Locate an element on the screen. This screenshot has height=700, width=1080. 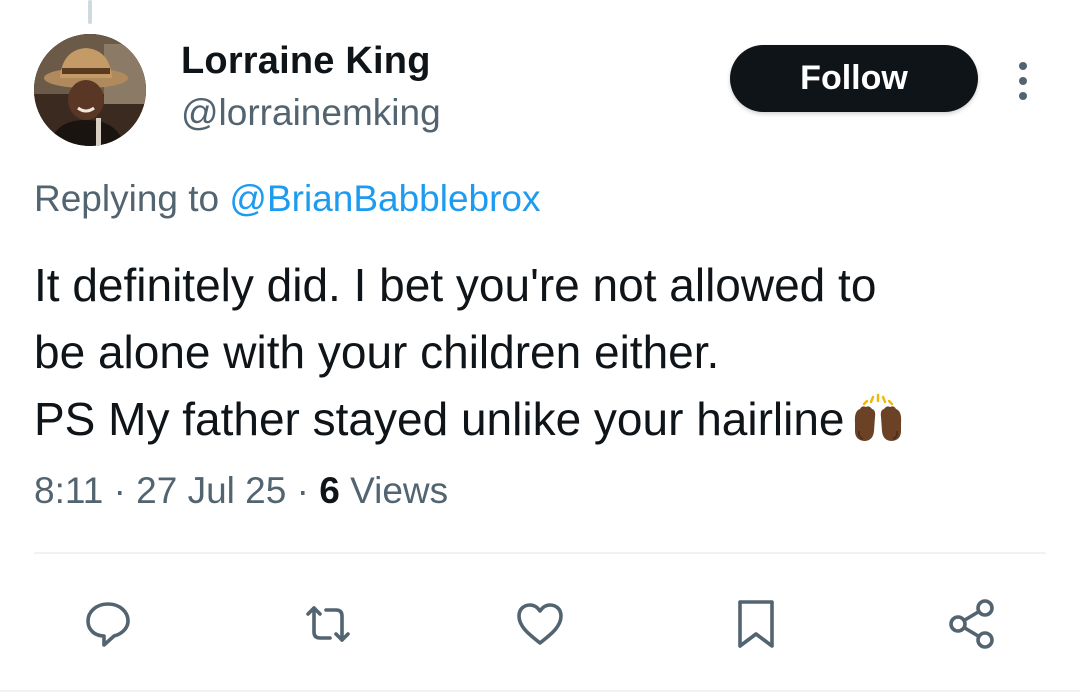
replying-to: Replying to @BrianBabblebrox is located at coordinates (287, 199).